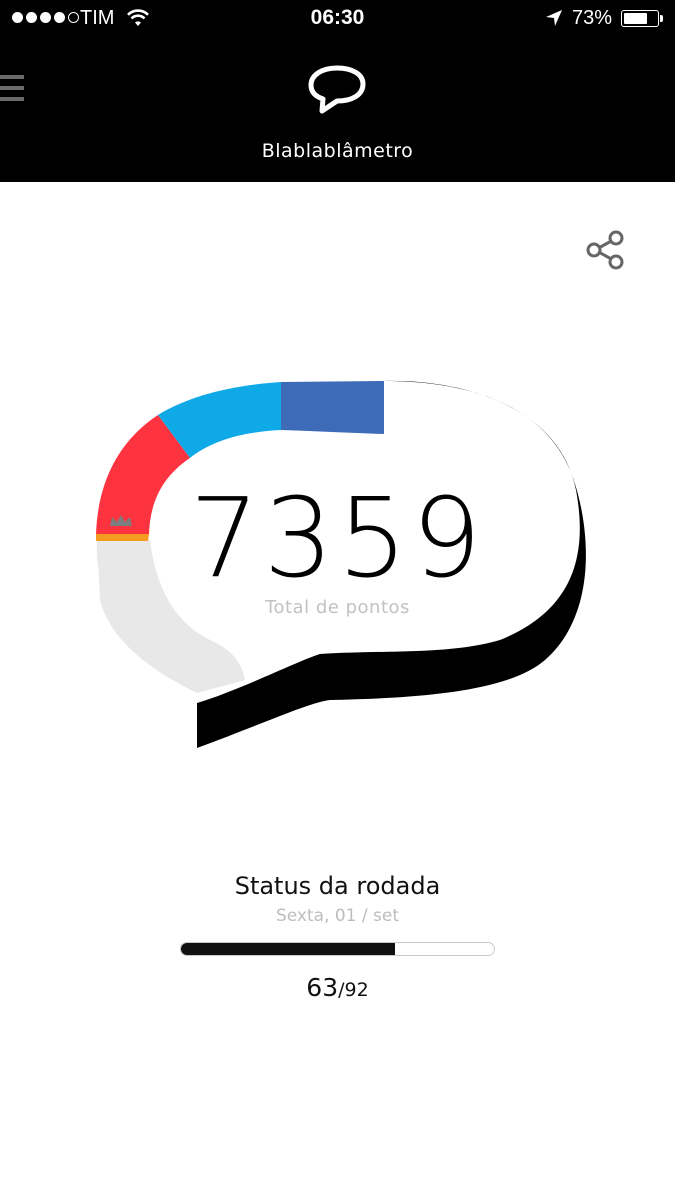 Image resolution: width=675 pixels, height=1200 pixels. What do you see at coordinates (337, 607) in the screenshot?
I see `total-points-label: Total de pontos` at bounding box center [337, 607].